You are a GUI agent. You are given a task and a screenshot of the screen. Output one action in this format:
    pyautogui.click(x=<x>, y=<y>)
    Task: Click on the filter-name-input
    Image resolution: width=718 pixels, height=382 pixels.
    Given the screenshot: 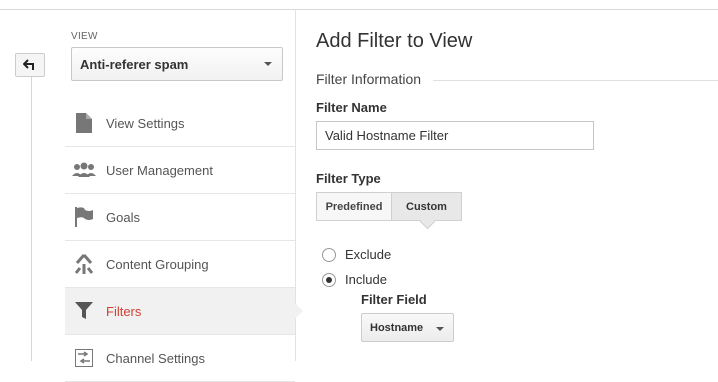 What is the action you would take?
    pyautogui.click(x=455, y=135)
    